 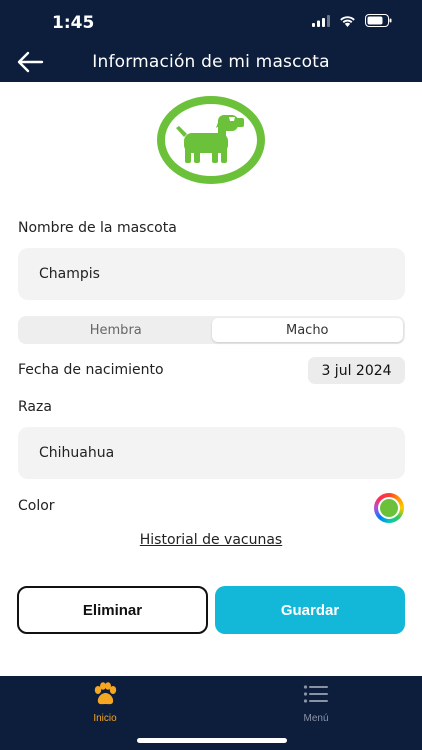 What do you see at coordinates (310, 610) in the screenshot?
I see `save-button: Guardar` at bounding box center [310, 610].